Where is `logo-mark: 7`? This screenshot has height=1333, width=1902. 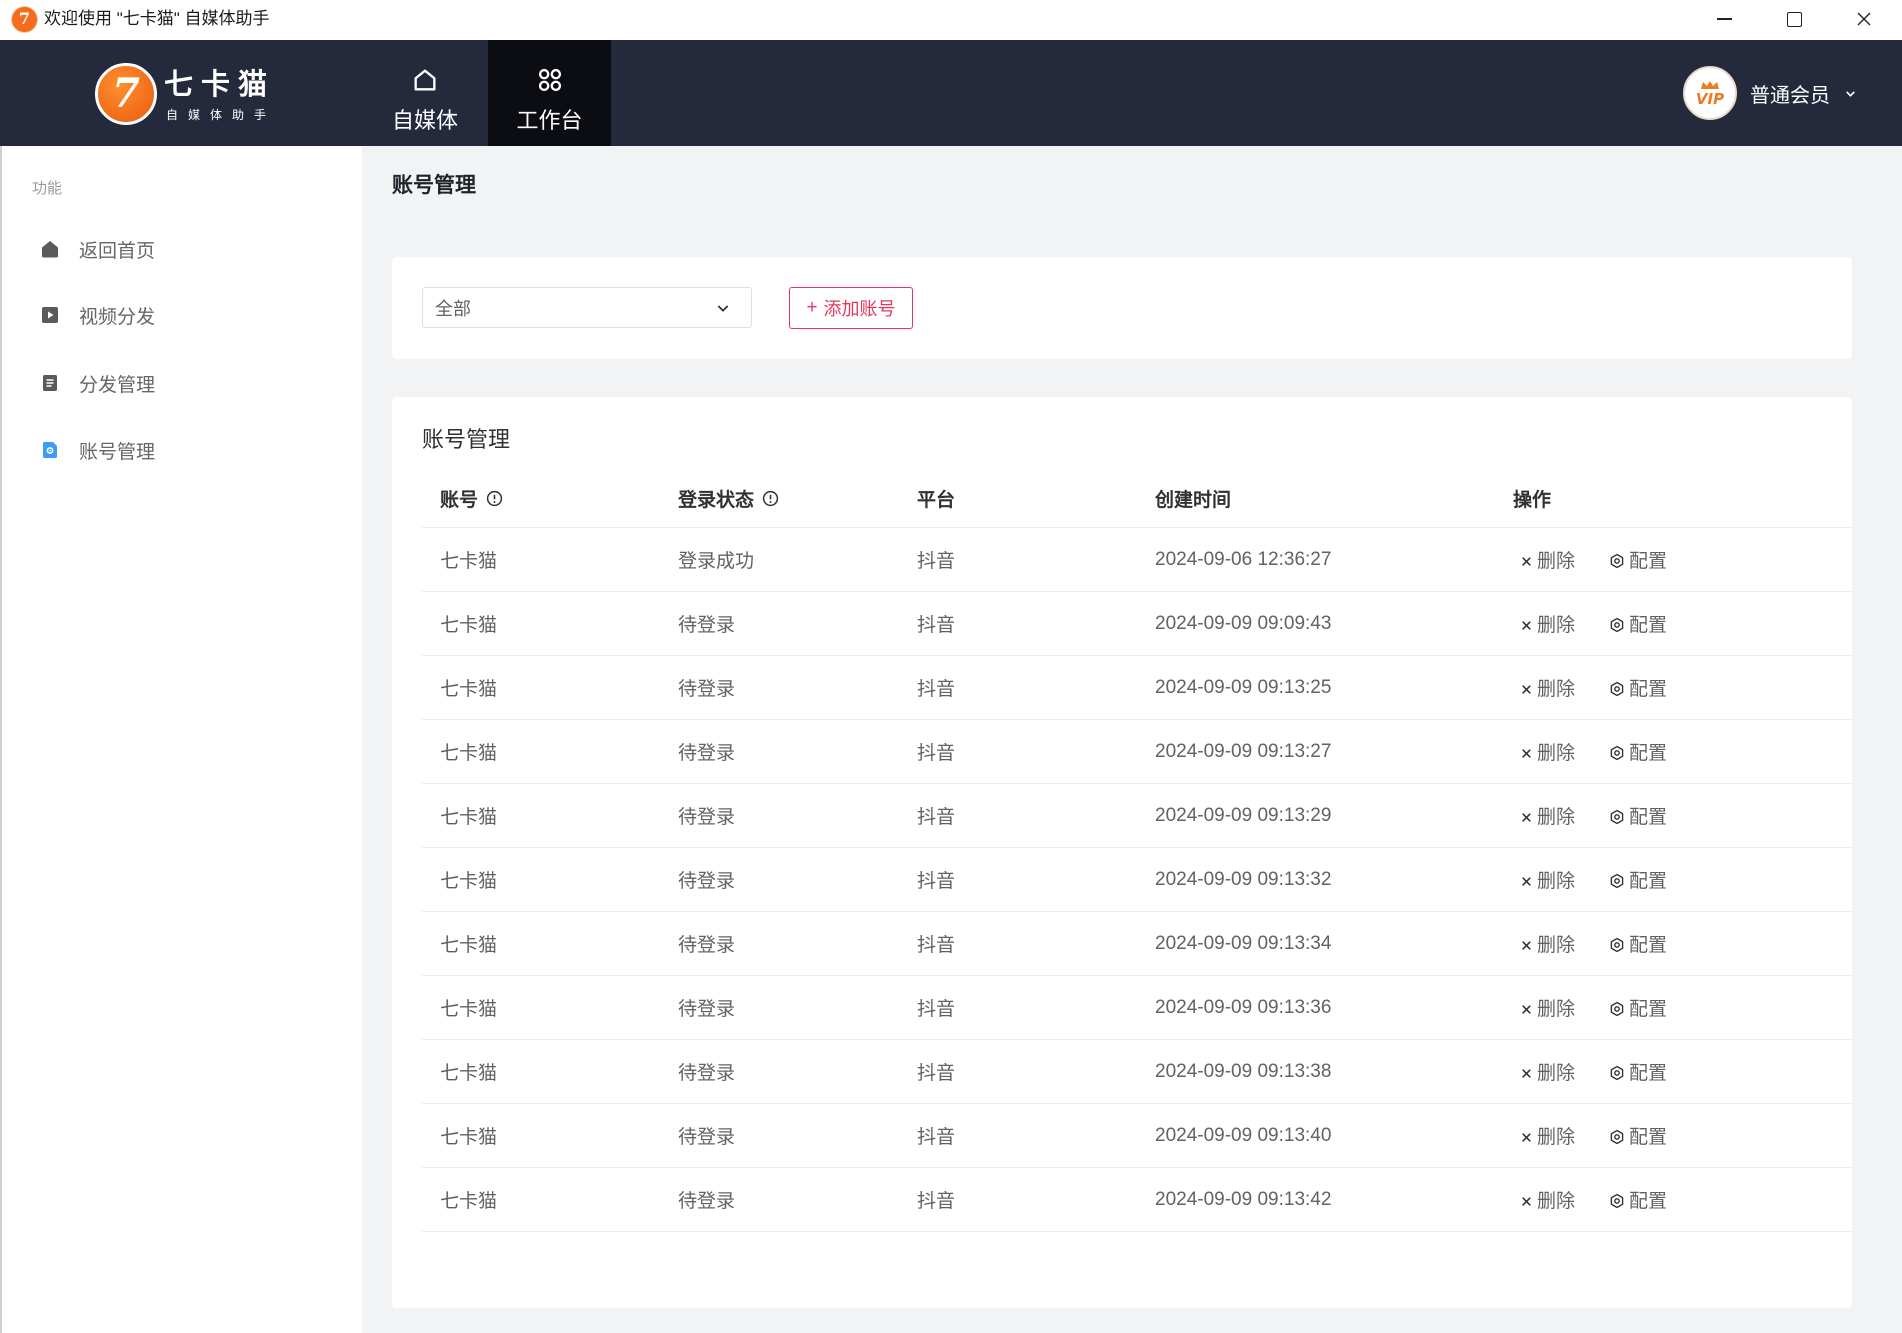
logo-mark: 7 is located at coordinates (126, 94).